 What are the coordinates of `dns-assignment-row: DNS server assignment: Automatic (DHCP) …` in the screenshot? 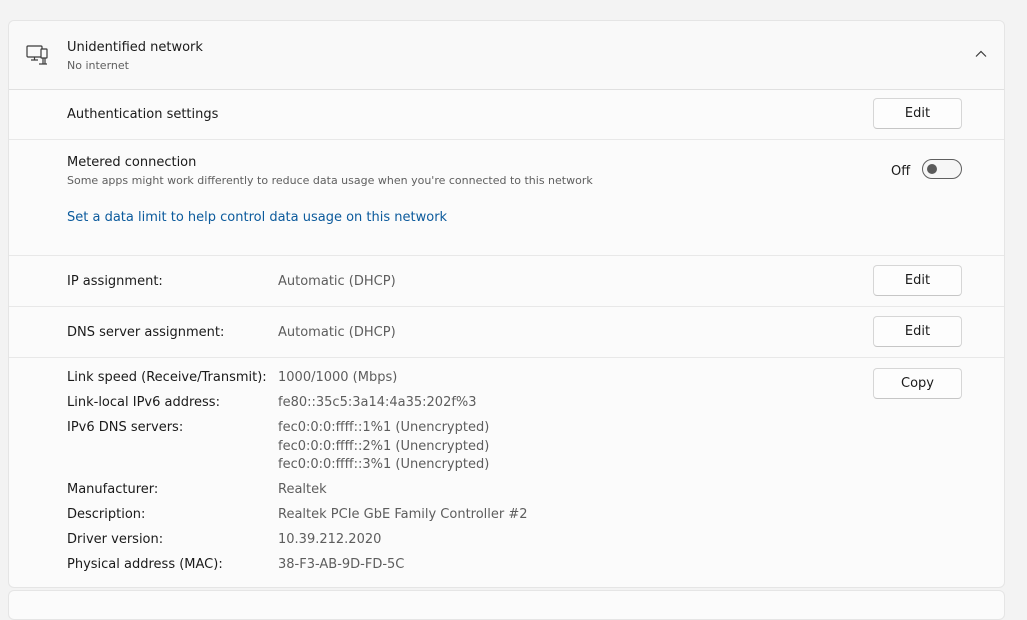 It's located at (506, 332).